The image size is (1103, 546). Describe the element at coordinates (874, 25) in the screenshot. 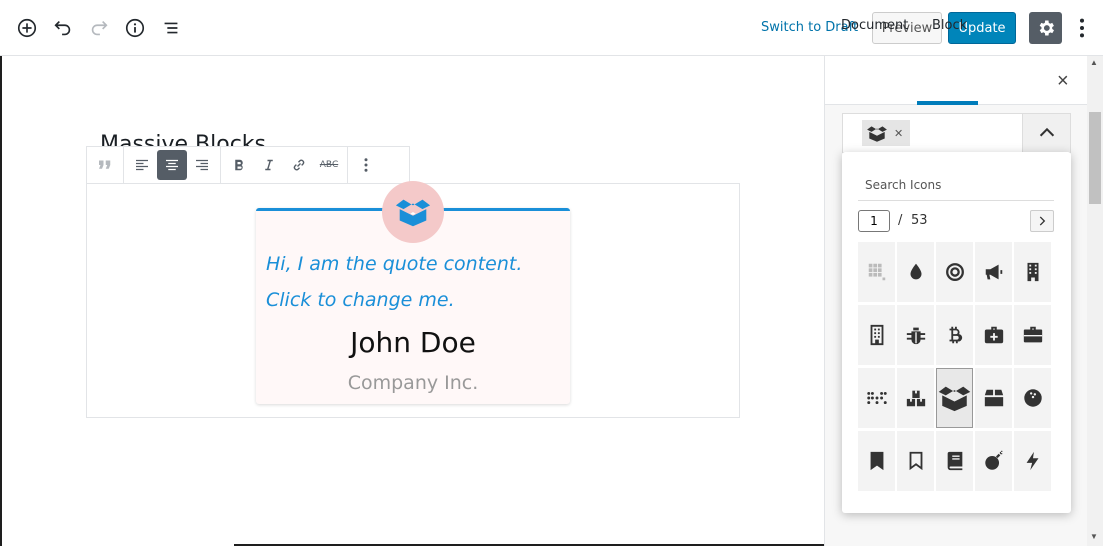

I see `tab-document: Document` at that location.